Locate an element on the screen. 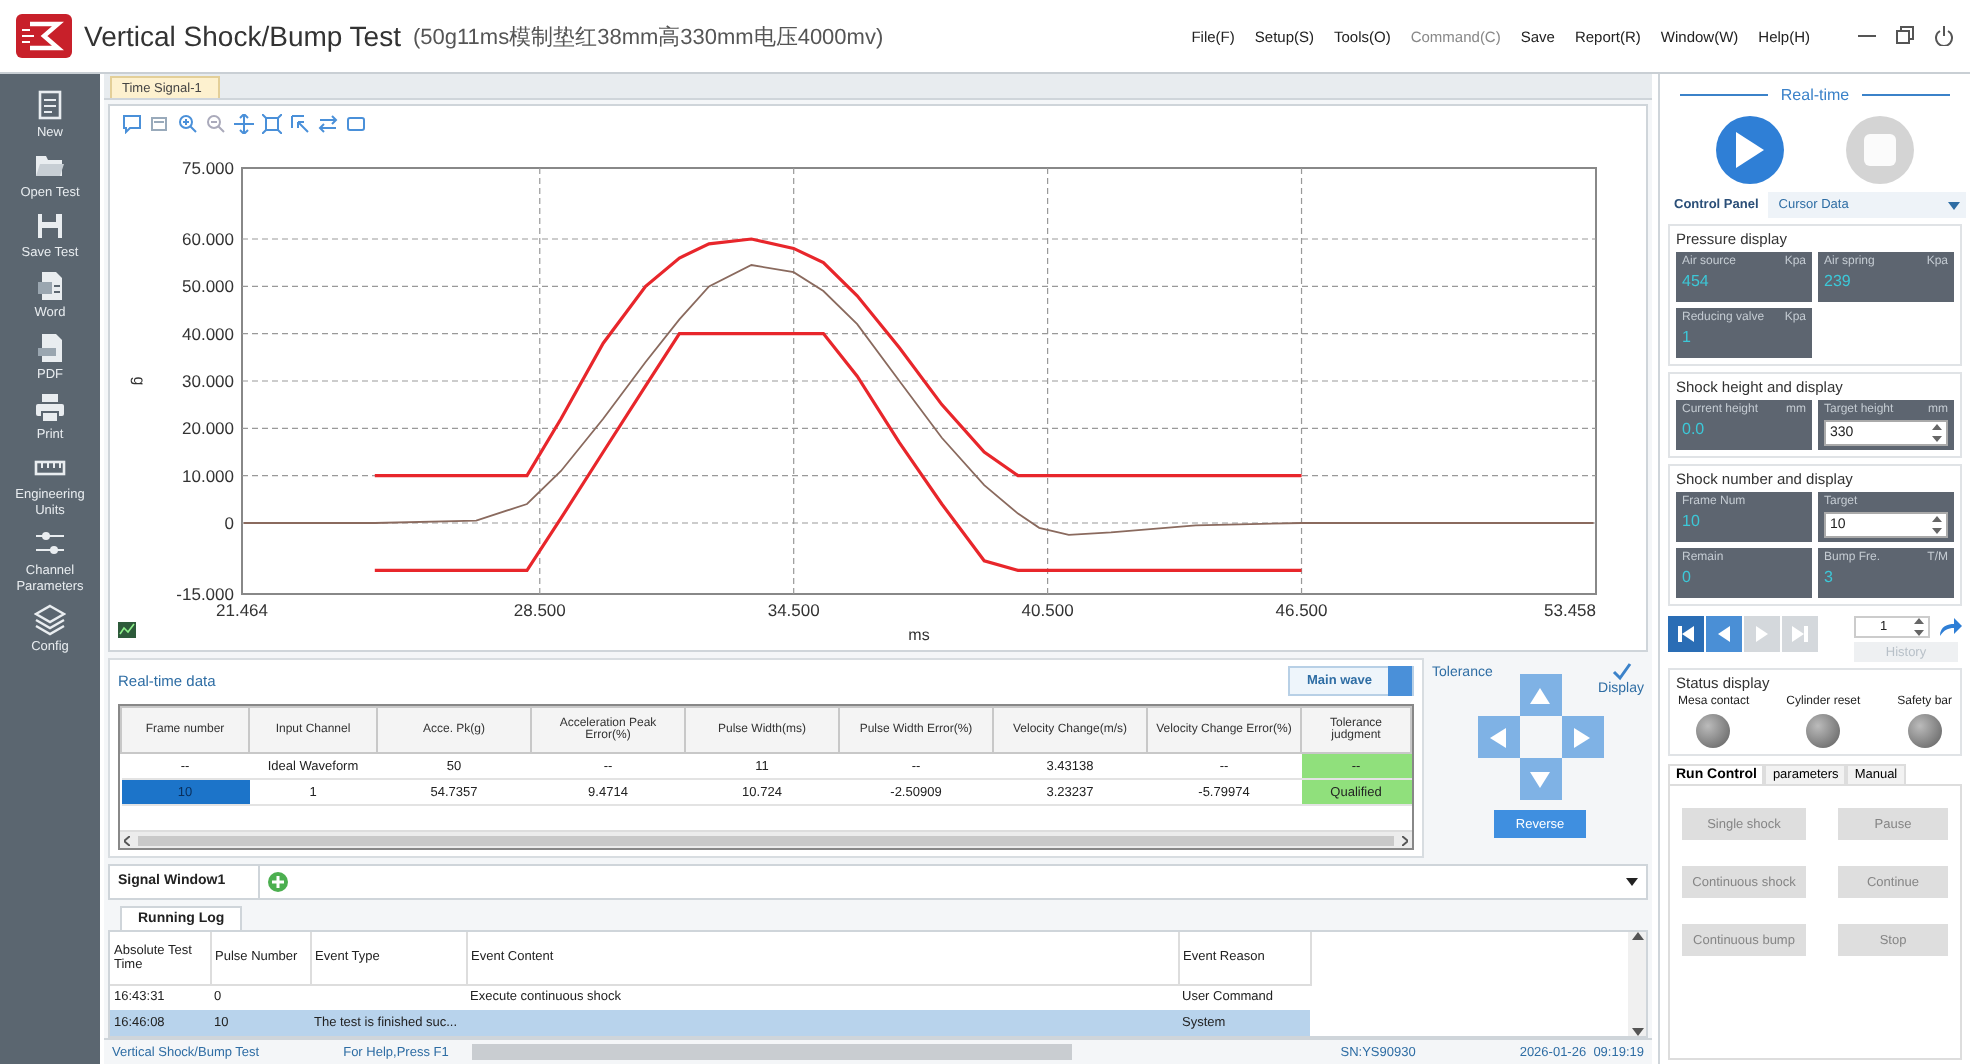 The image size is (1970, 1064). right-arrow-icon is located at coordinates (1582, 737).